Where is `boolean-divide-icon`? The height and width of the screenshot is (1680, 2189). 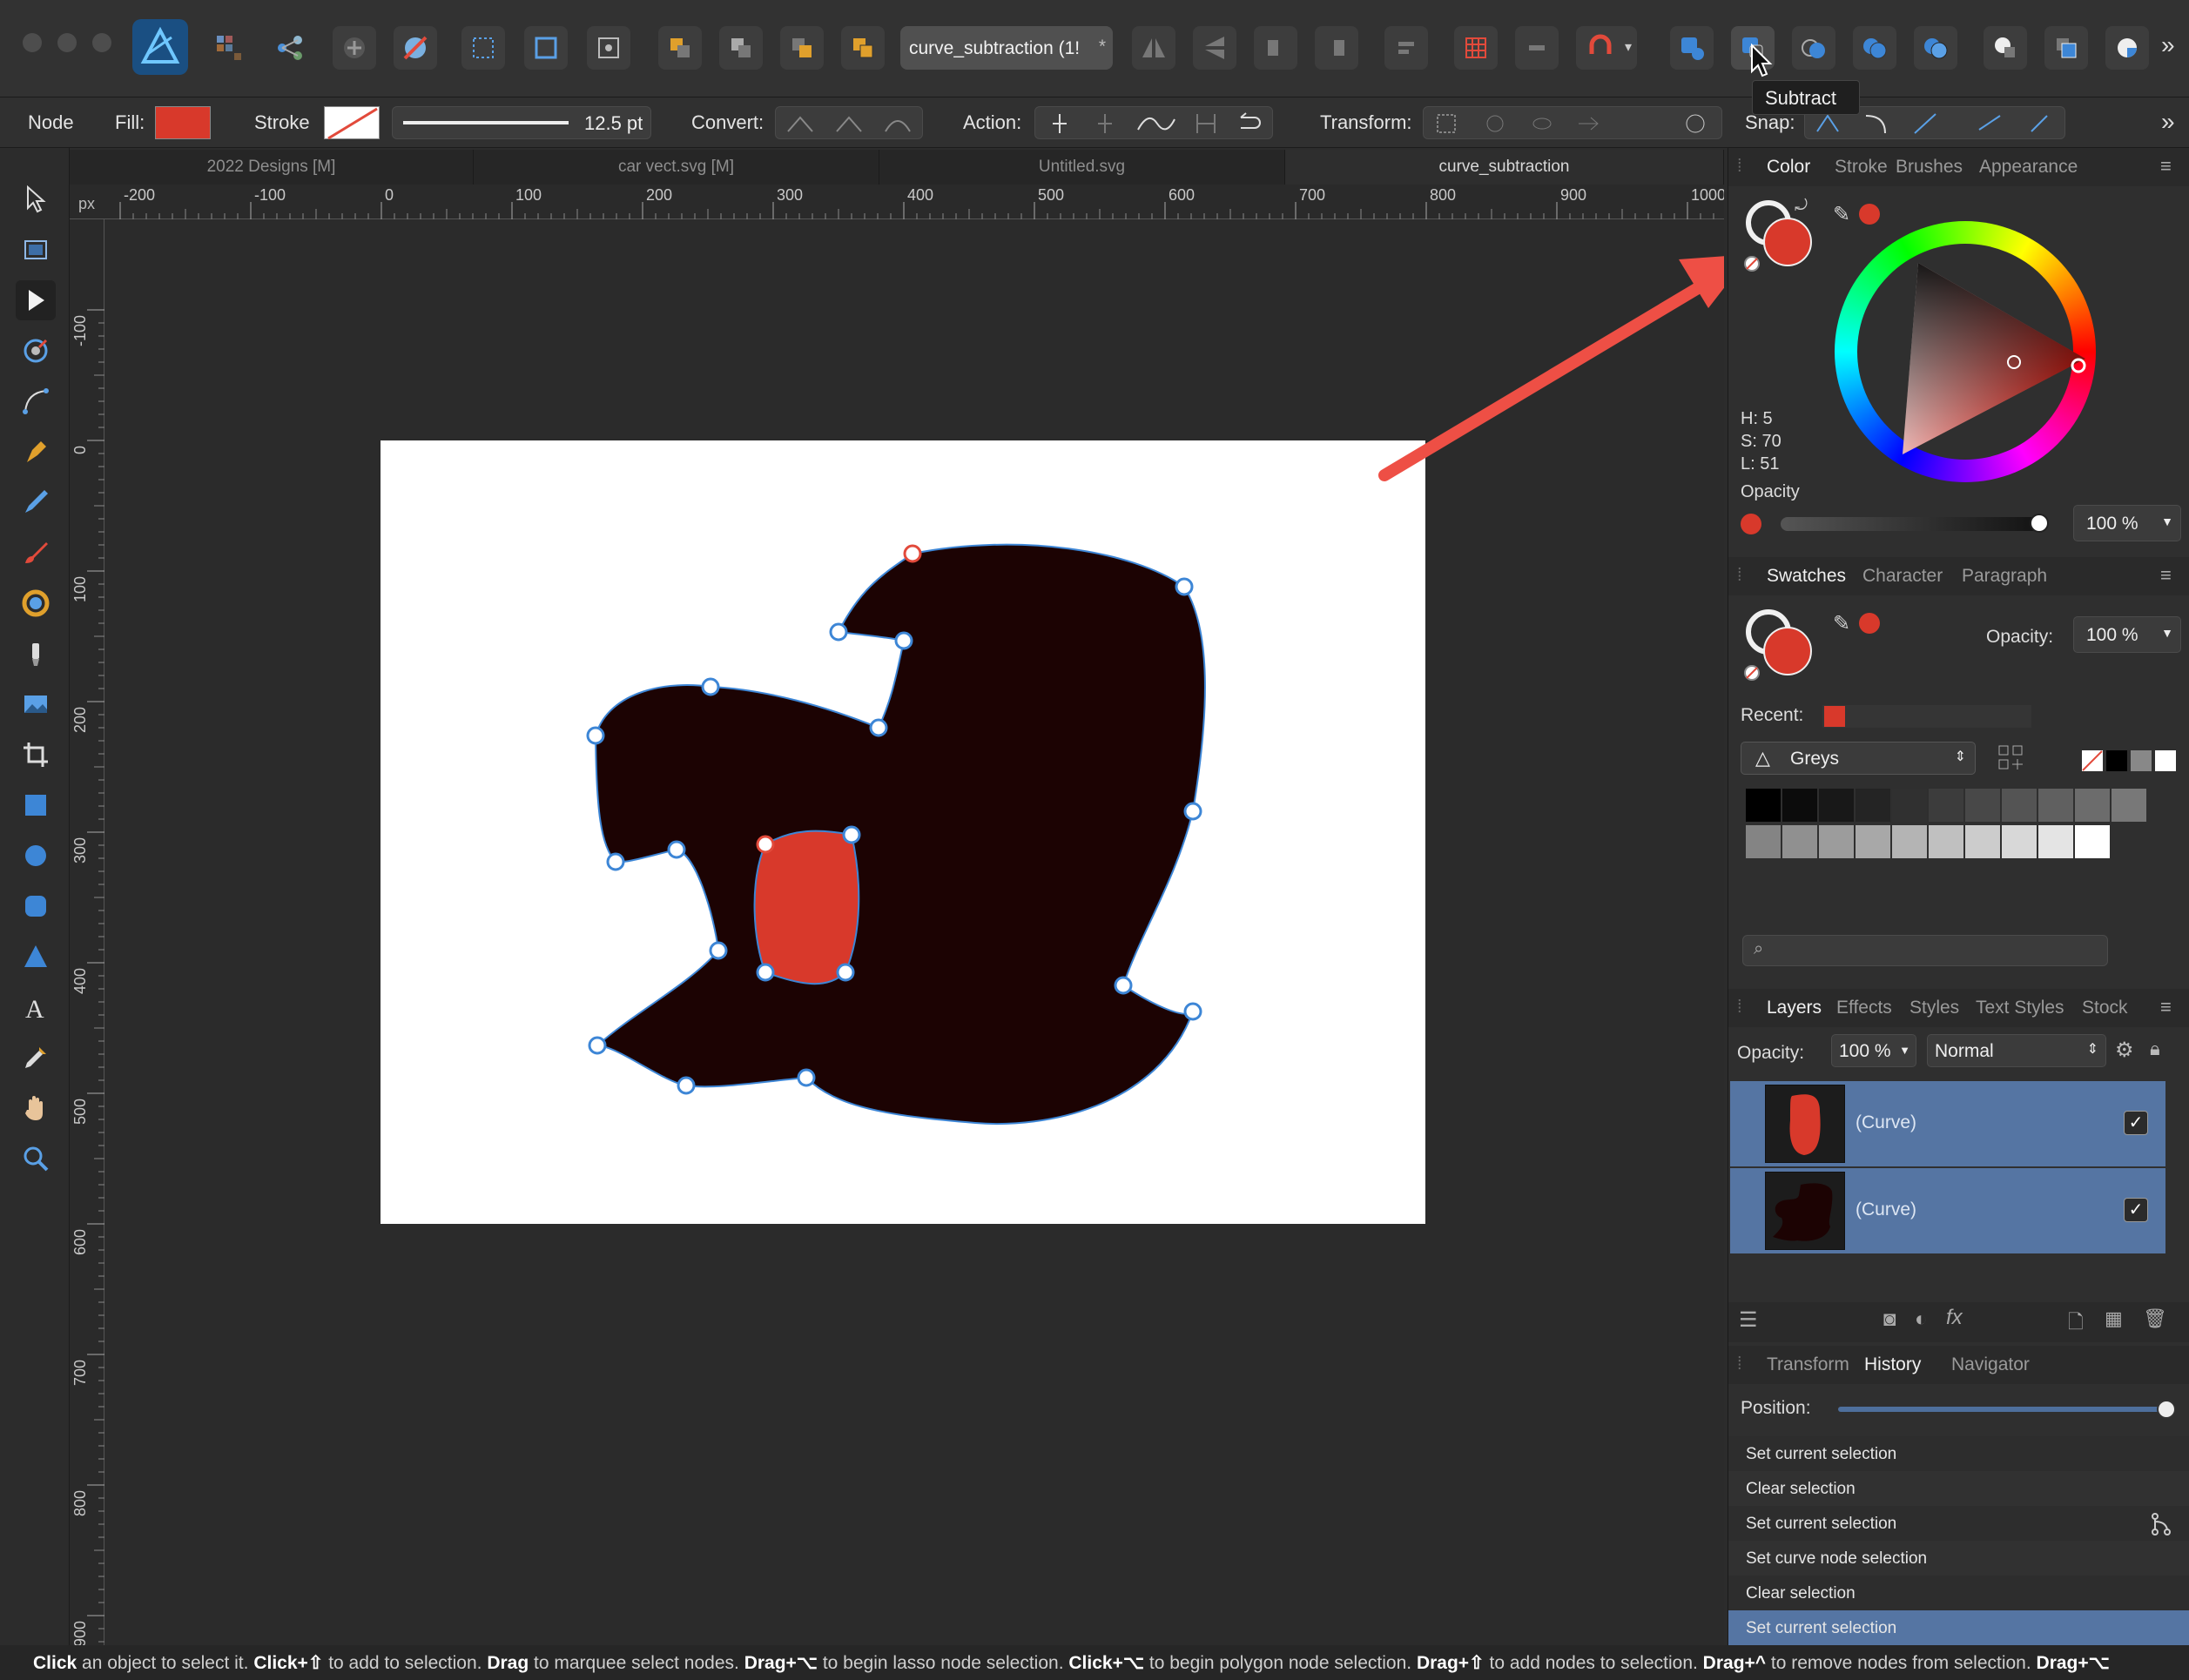
boolean-divide-icon is located at coordinates (1935, 48).